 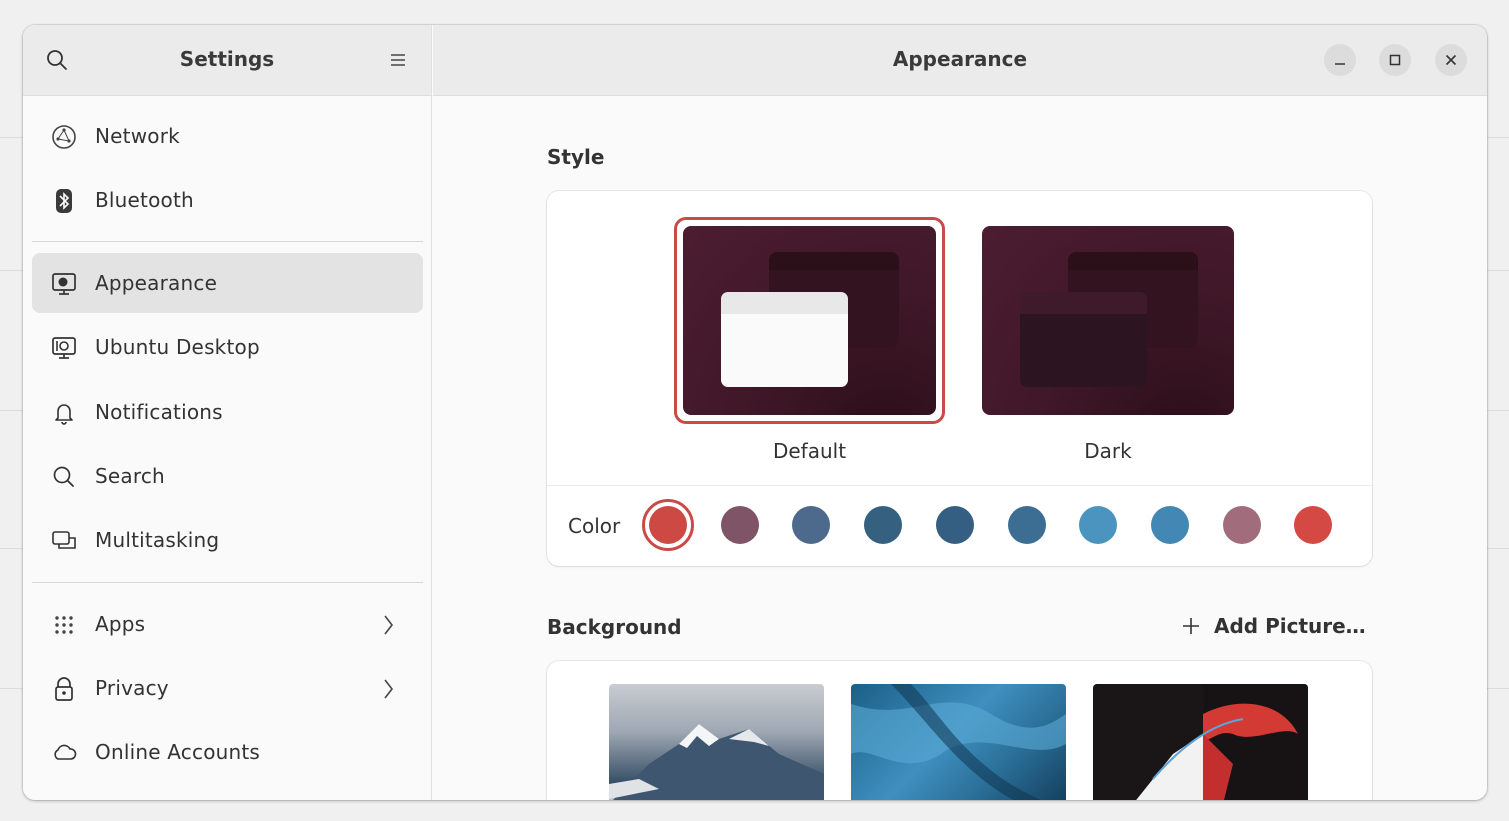 I want to click on theme-default-label: Default, so click(x=809, y=451).